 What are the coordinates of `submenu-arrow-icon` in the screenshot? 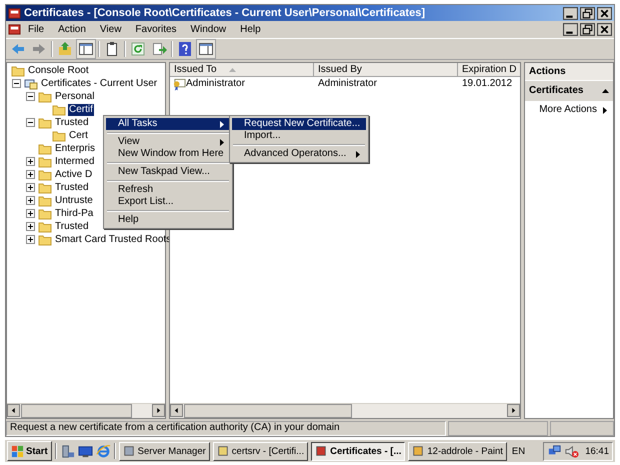 It's located at (605, 110).